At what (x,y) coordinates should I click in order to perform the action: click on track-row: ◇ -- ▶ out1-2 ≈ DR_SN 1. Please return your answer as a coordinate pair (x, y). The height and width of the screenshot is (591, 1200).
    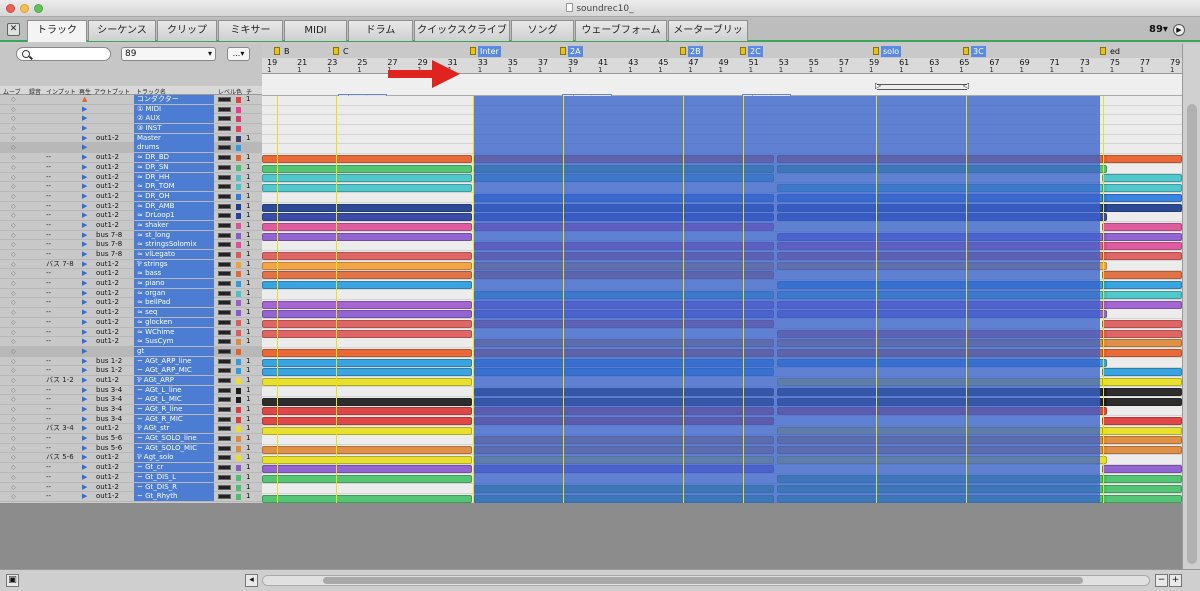
    Looking at the image, I should click on (131, 167).